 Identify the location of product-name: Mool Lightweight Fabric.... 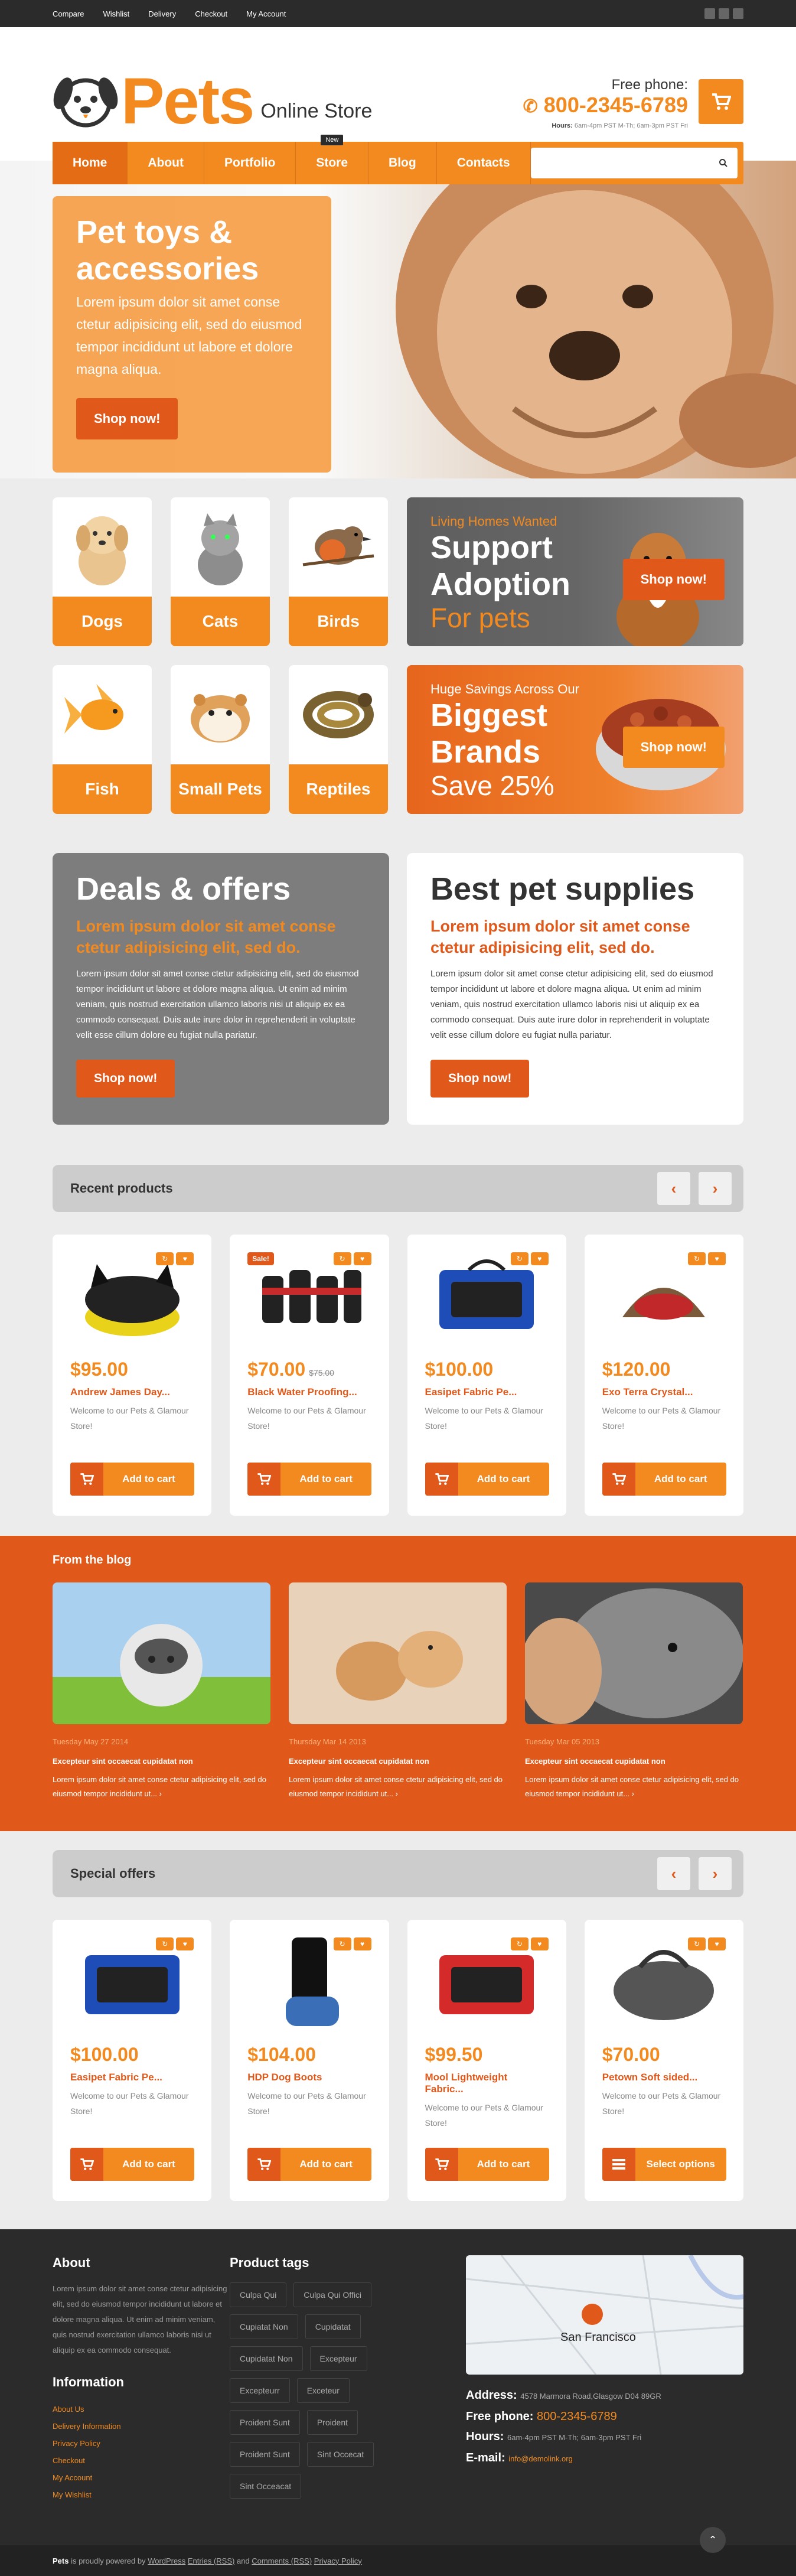
(487, 2083).